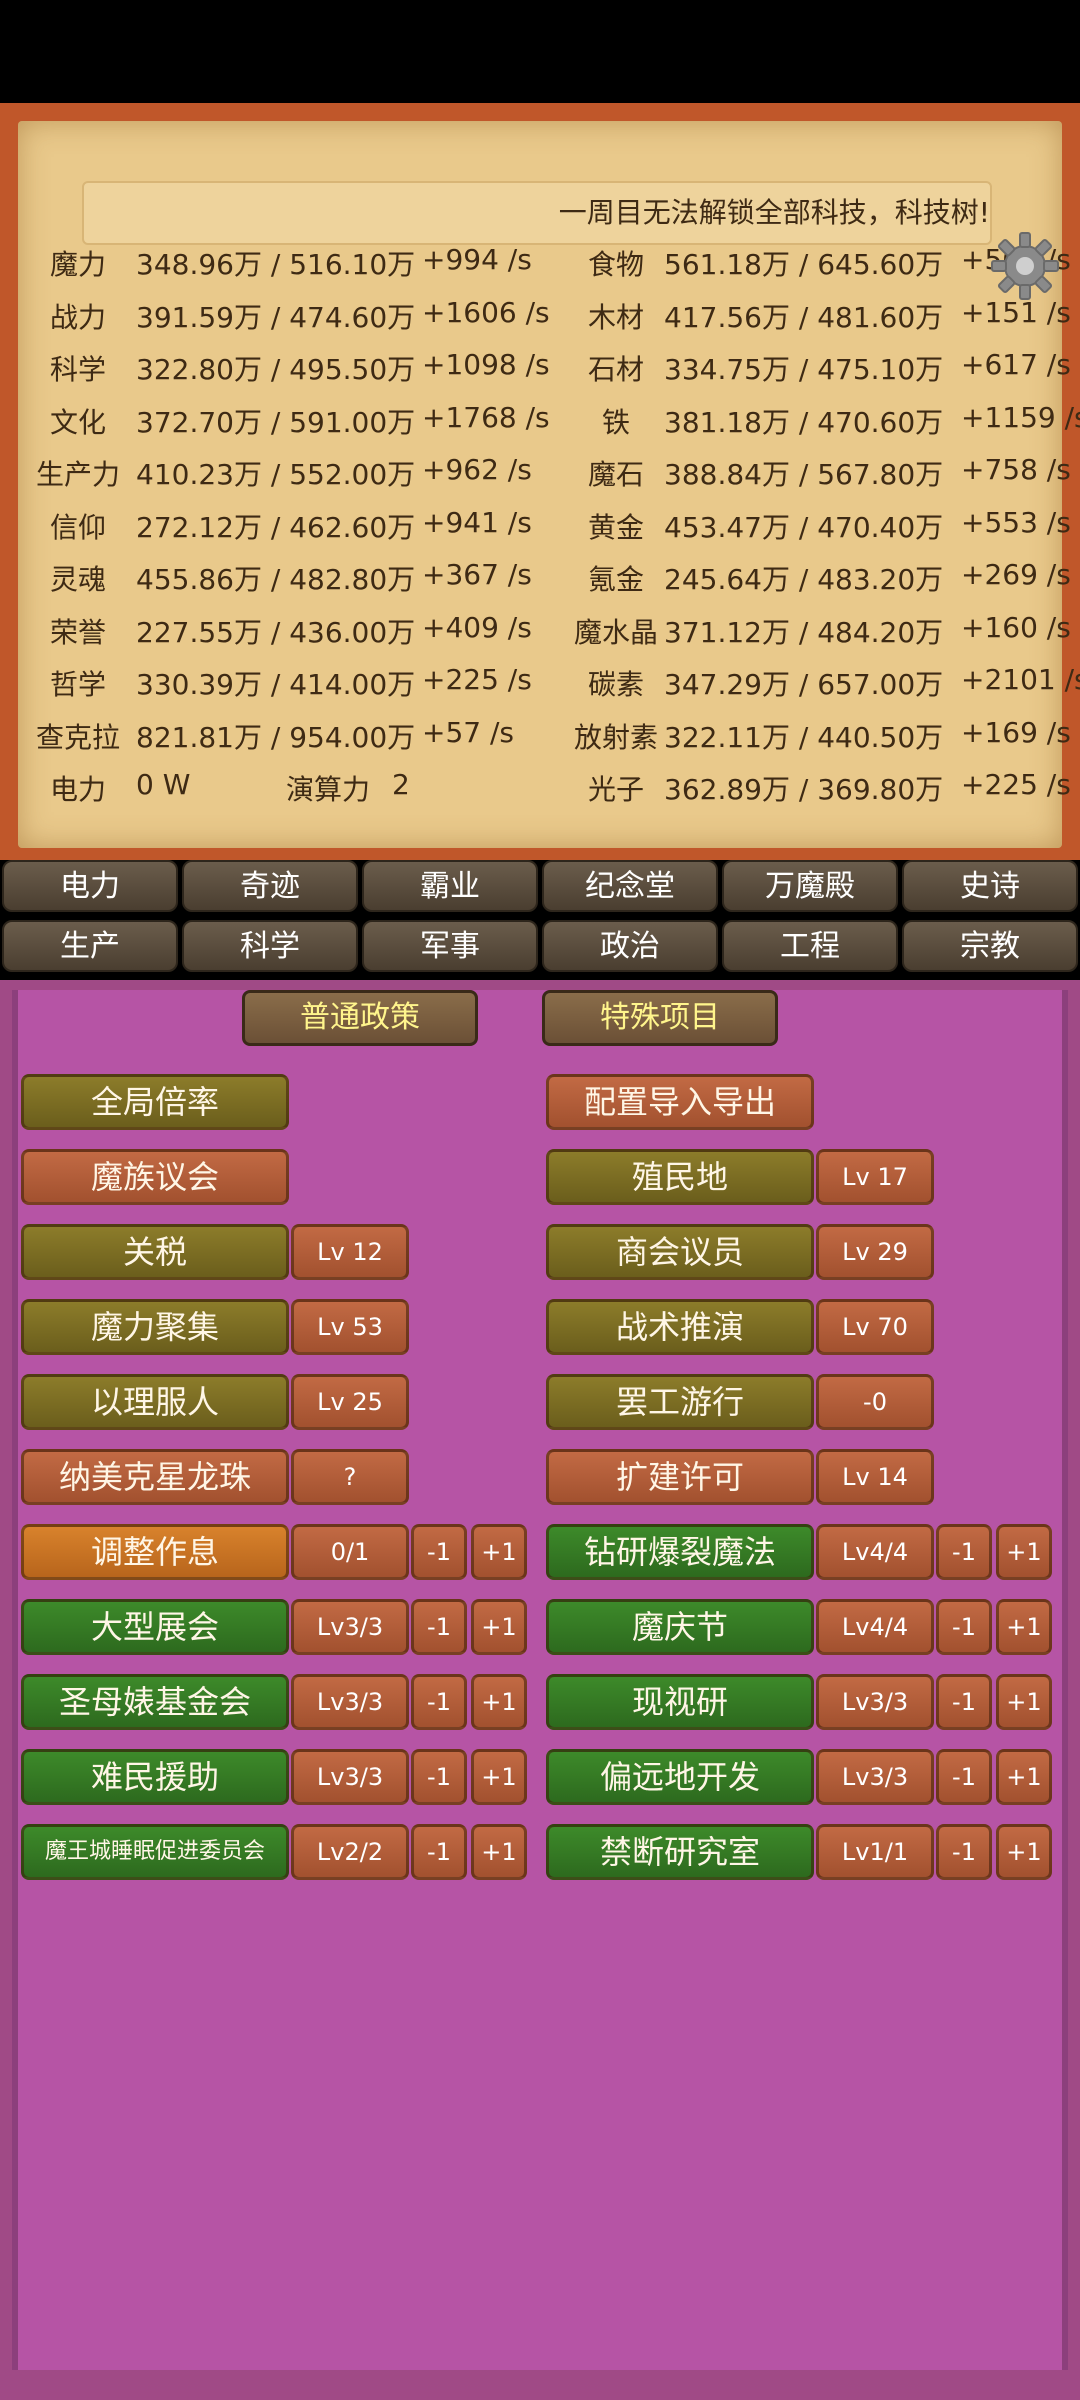 The height and width of the screenshot is (2400, 1080). What do you see at coordinates (1025, 266) in the screenshot?
I see `gear-icon` at bounding box center [1025, 266].